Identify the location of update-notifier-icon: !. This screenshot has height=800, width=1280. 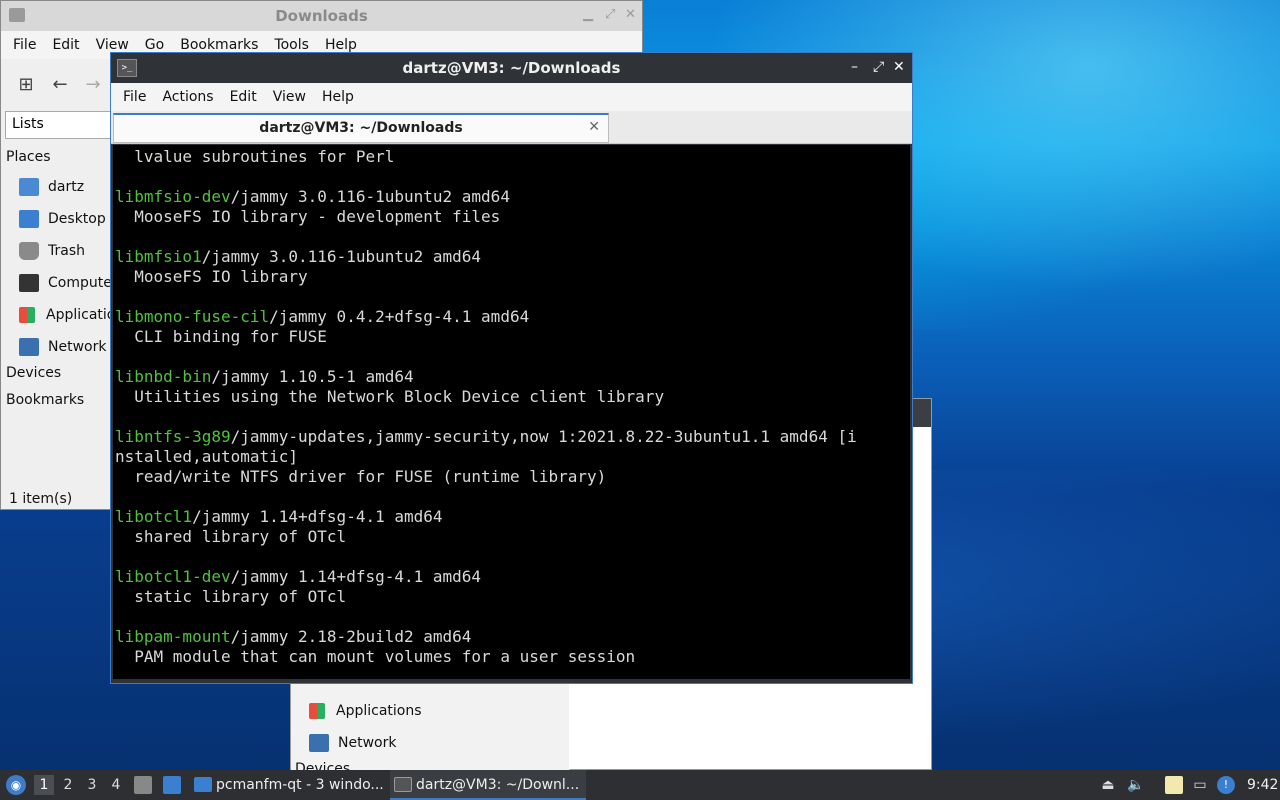
(1226, 785).